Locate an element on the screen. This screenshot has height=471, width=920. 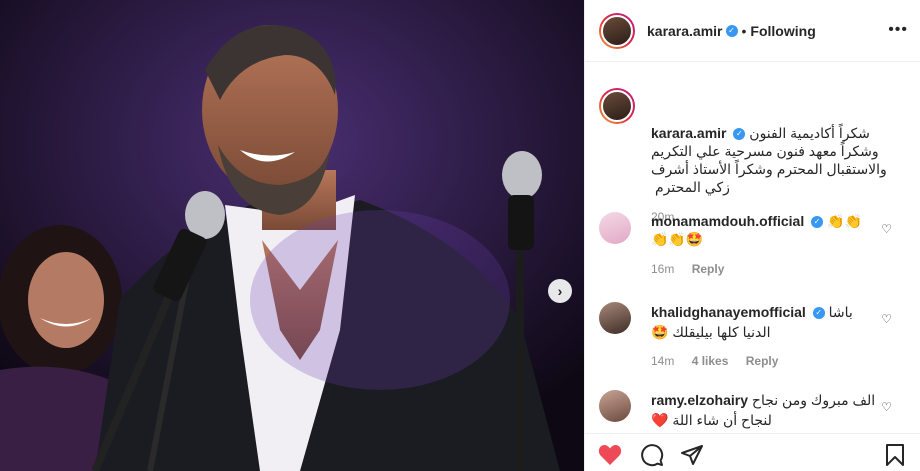
more-options-icon: ••• is located at coordinates (898, 30).